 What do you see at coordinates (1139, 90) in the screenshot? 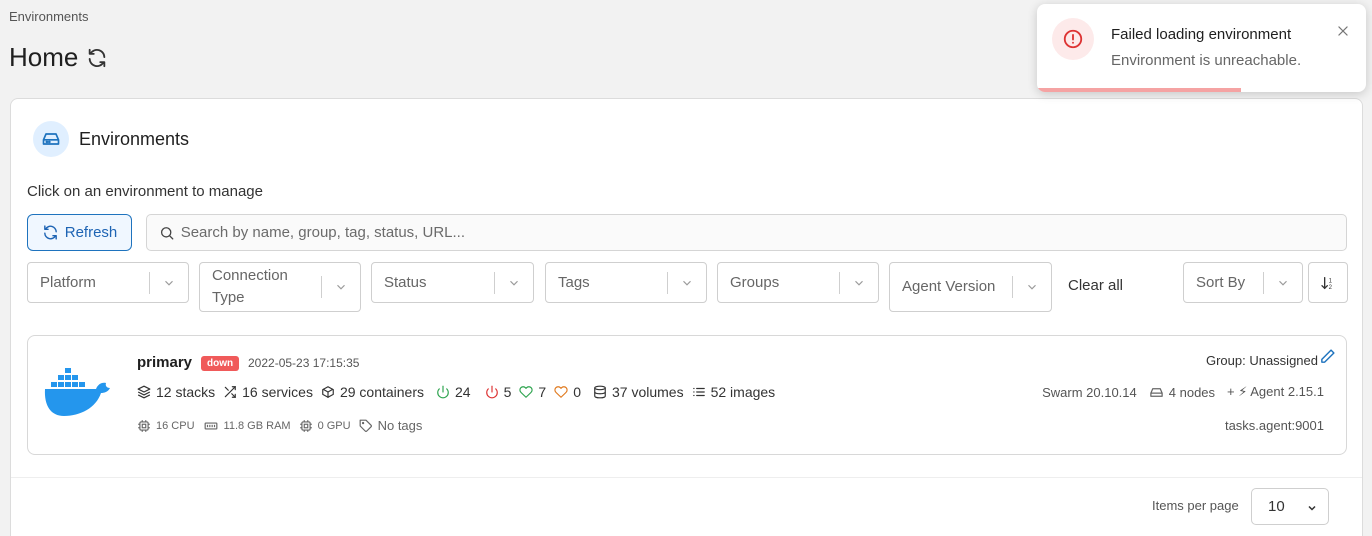
I see `toast-progress-bar` at bounding box center [1139, 90].